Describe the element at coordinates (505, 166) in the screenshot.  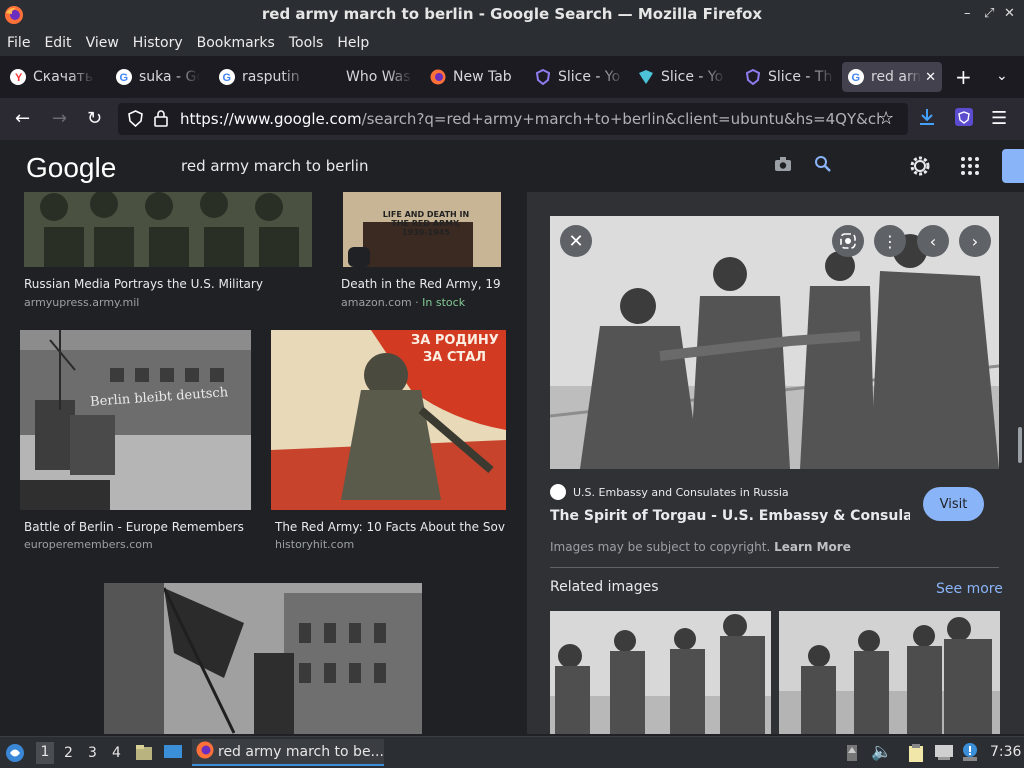
I see `search-box: red army march to berlin` at that location.